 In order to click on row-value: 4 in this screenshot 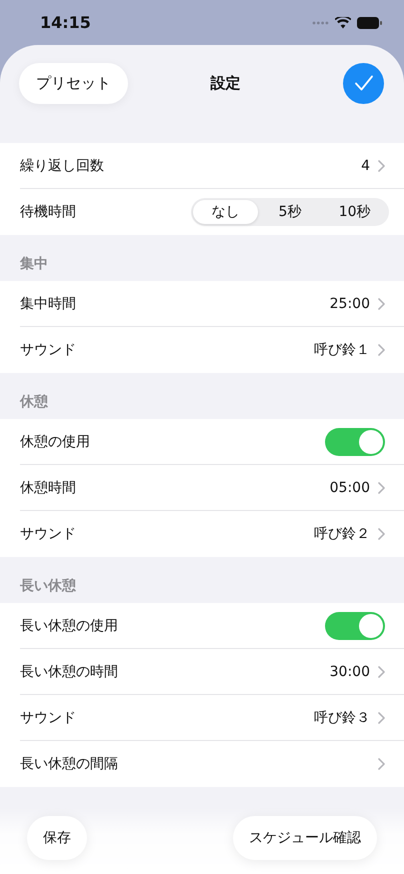, I will do `click(365, 166)`.